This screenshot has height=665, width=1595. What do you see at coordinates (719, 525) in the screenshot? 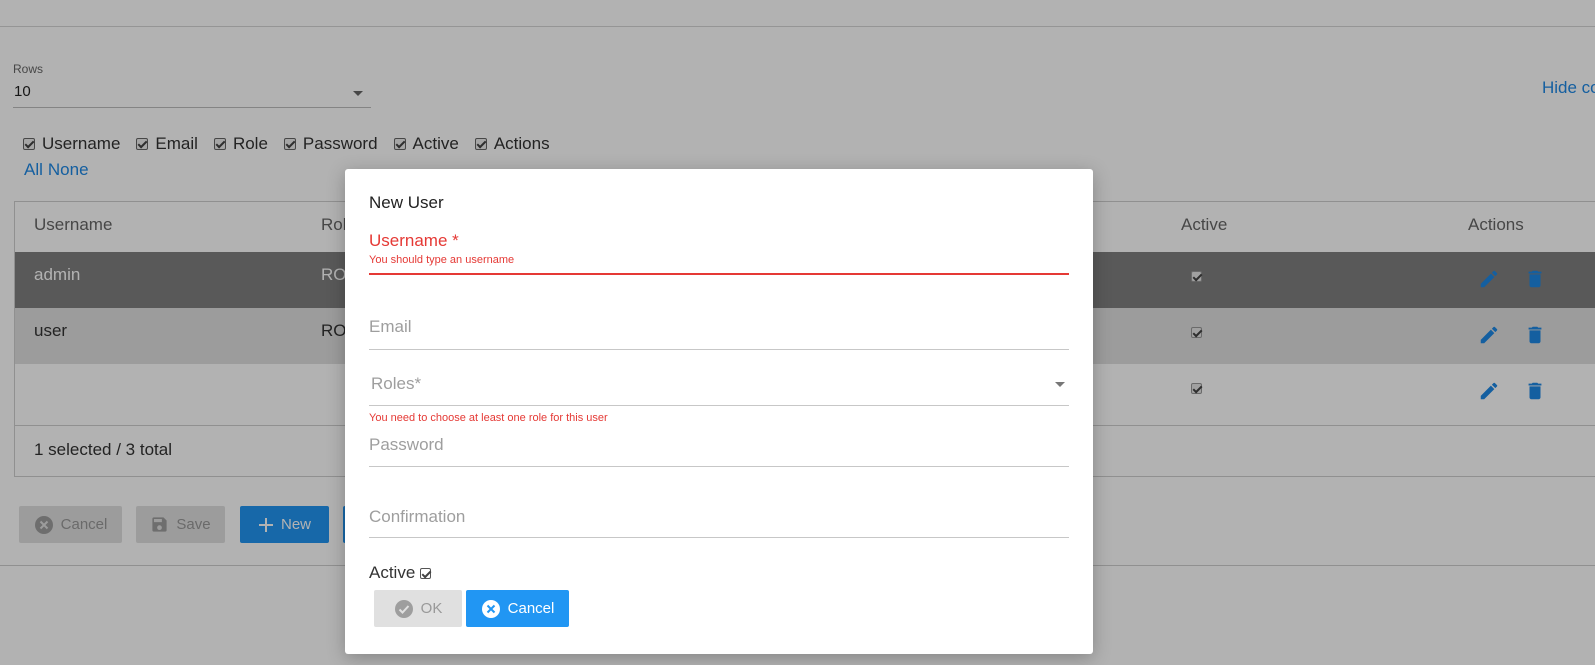
I see `confirmation-field: Confirmation` at bounding box center [719, 525].